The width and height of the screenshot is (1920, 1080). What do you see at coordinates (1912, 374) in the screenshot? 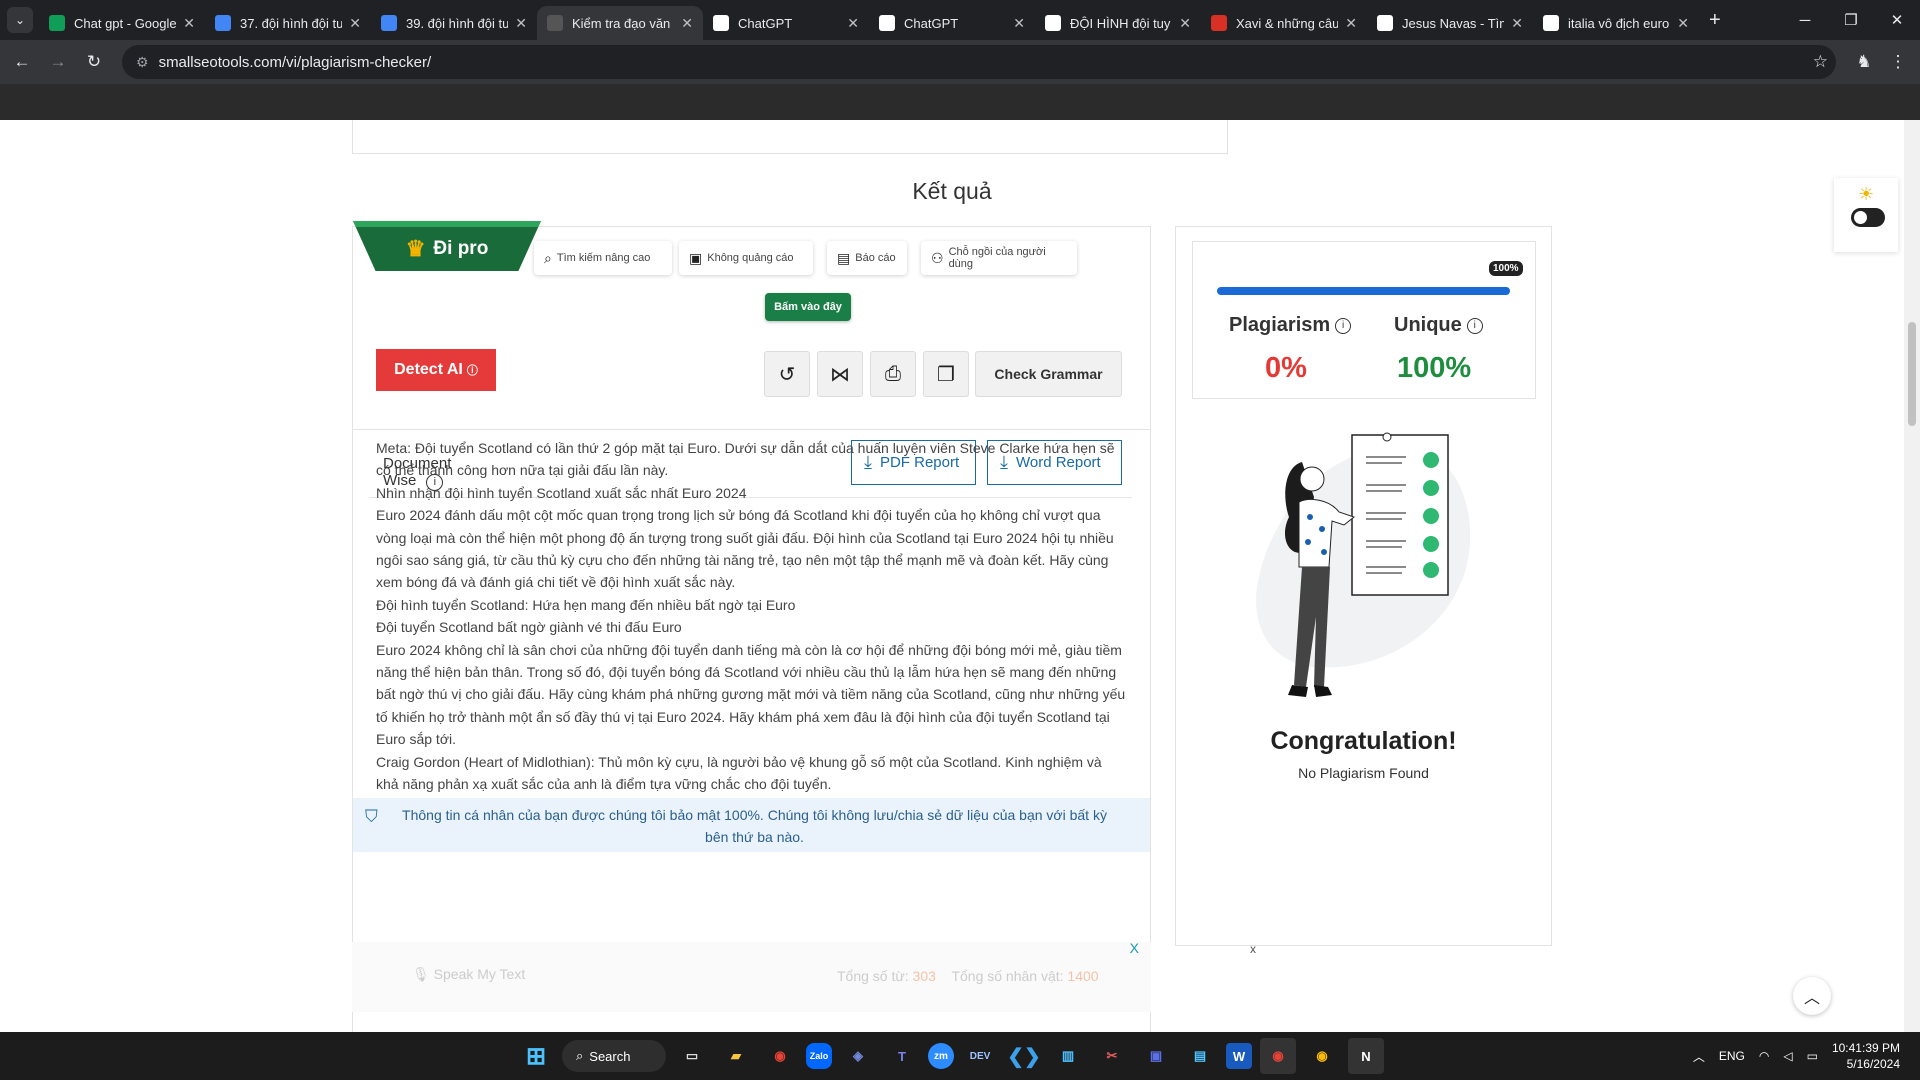
I see `scrollbar-thumb` at bounding box center [1912, 374].